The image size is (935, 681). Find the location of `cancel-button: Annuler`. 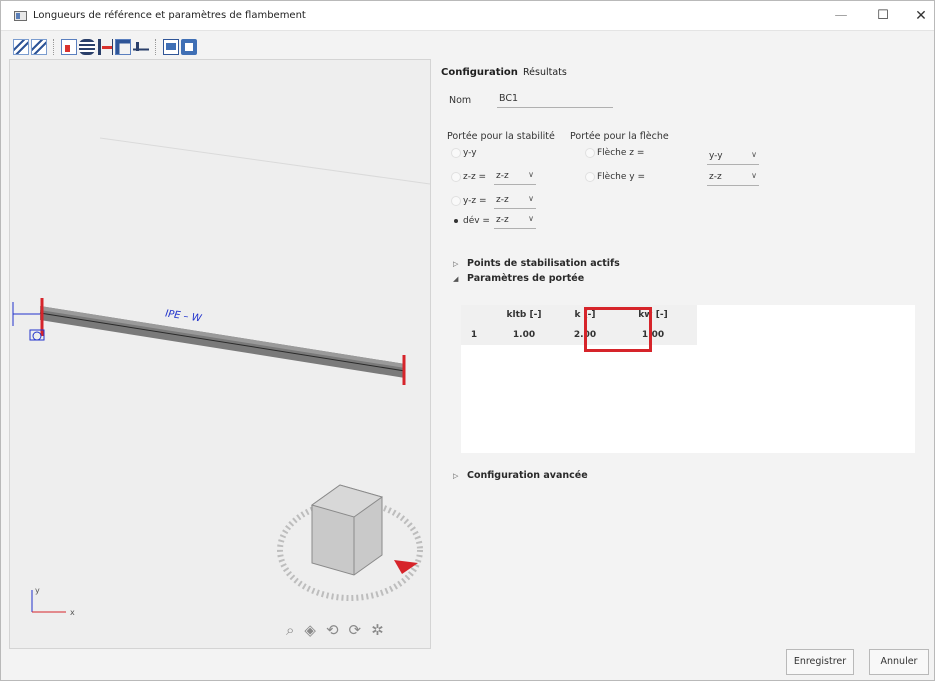

cancel-button: Annuler is located at coordinates (899, 662).